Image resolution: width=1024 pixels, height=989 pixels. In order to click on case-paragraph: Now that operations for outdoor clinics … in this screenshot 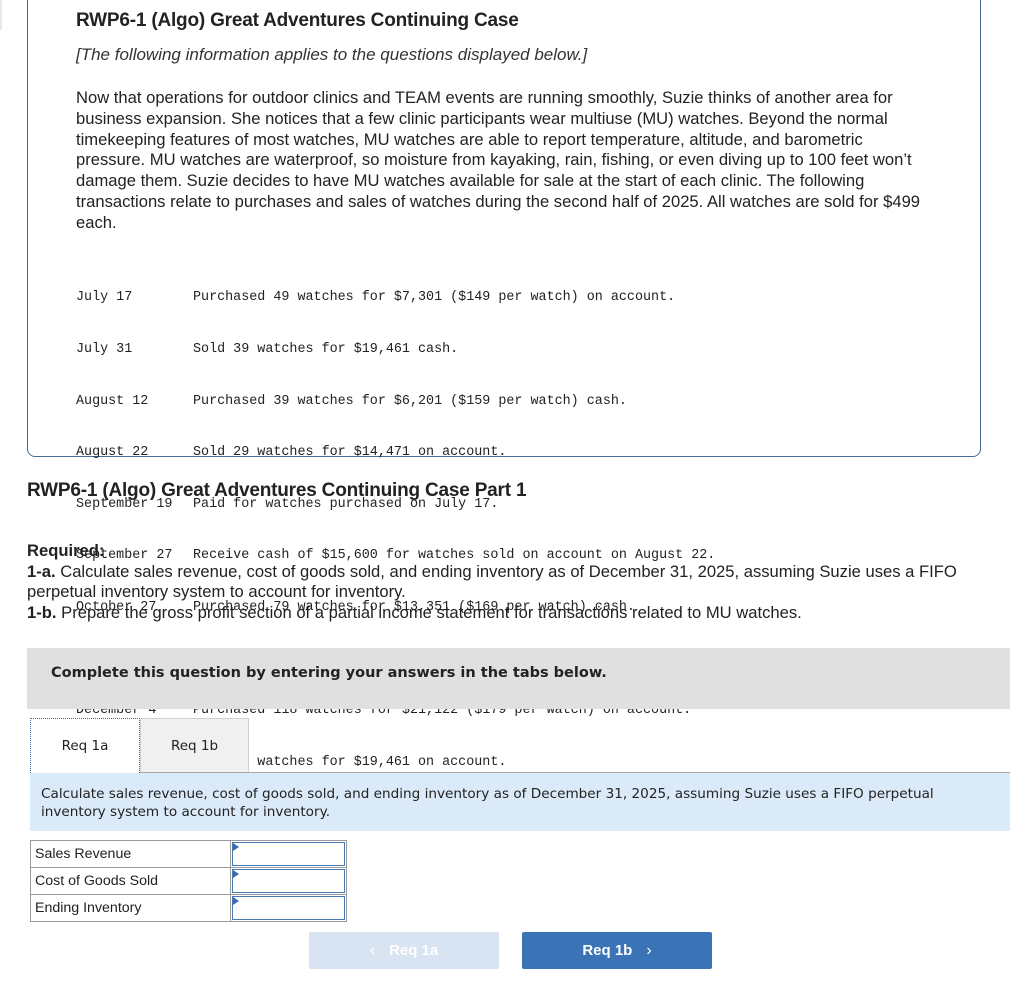, I will do `click(498, 160)`.